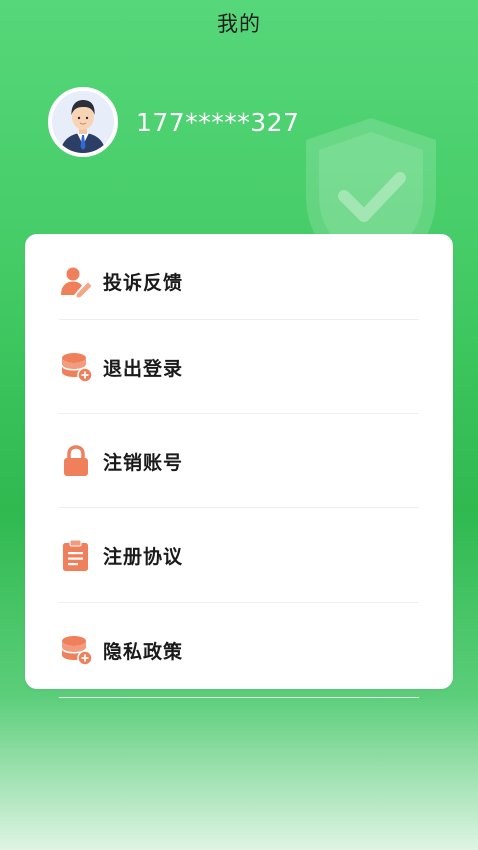 The image size is (478, 850). What do you see at coordinates (239, 697) in the screenshot?
I see `divider` at bounding box center [239, 697].